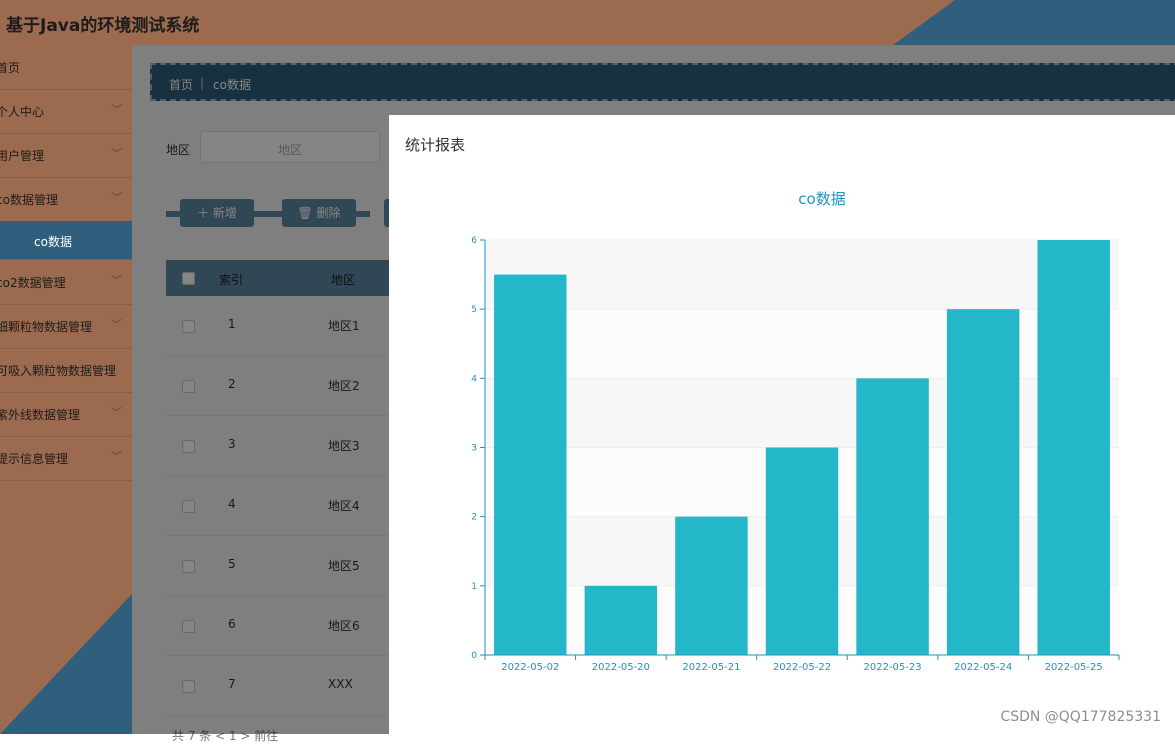  What do you see at coordinates (10, 68) in the screenshot?
I see `sidebar-item-label: 首页` at bounding box center [10, 68].